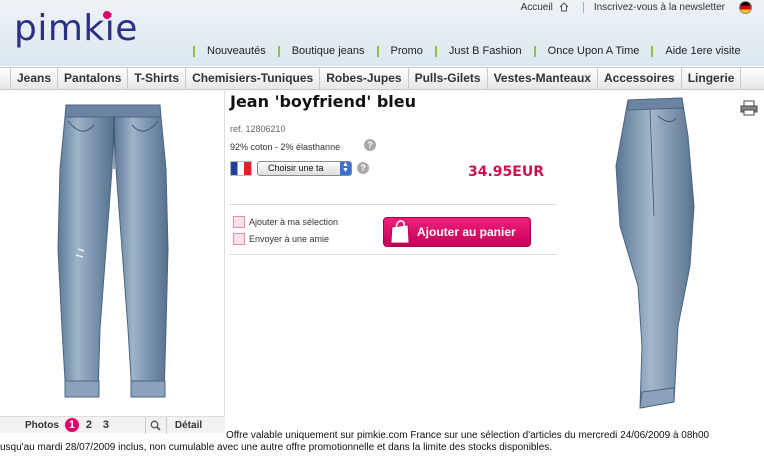 This screenshot has height=462, width=764. What do you see at coordinates (653, 255) in the screenshot?
I see `product-image-side` at bounding box center [653, 255].